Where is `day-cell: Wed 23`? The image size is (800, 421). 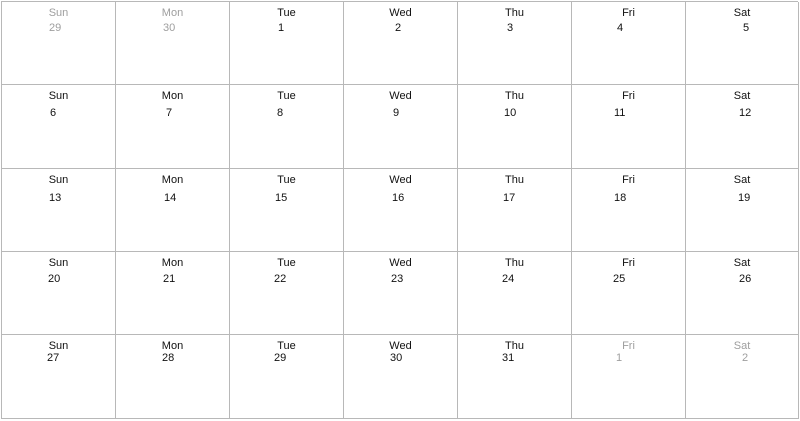
day-cell: Wed 23 is located at coordinates (401, 293).